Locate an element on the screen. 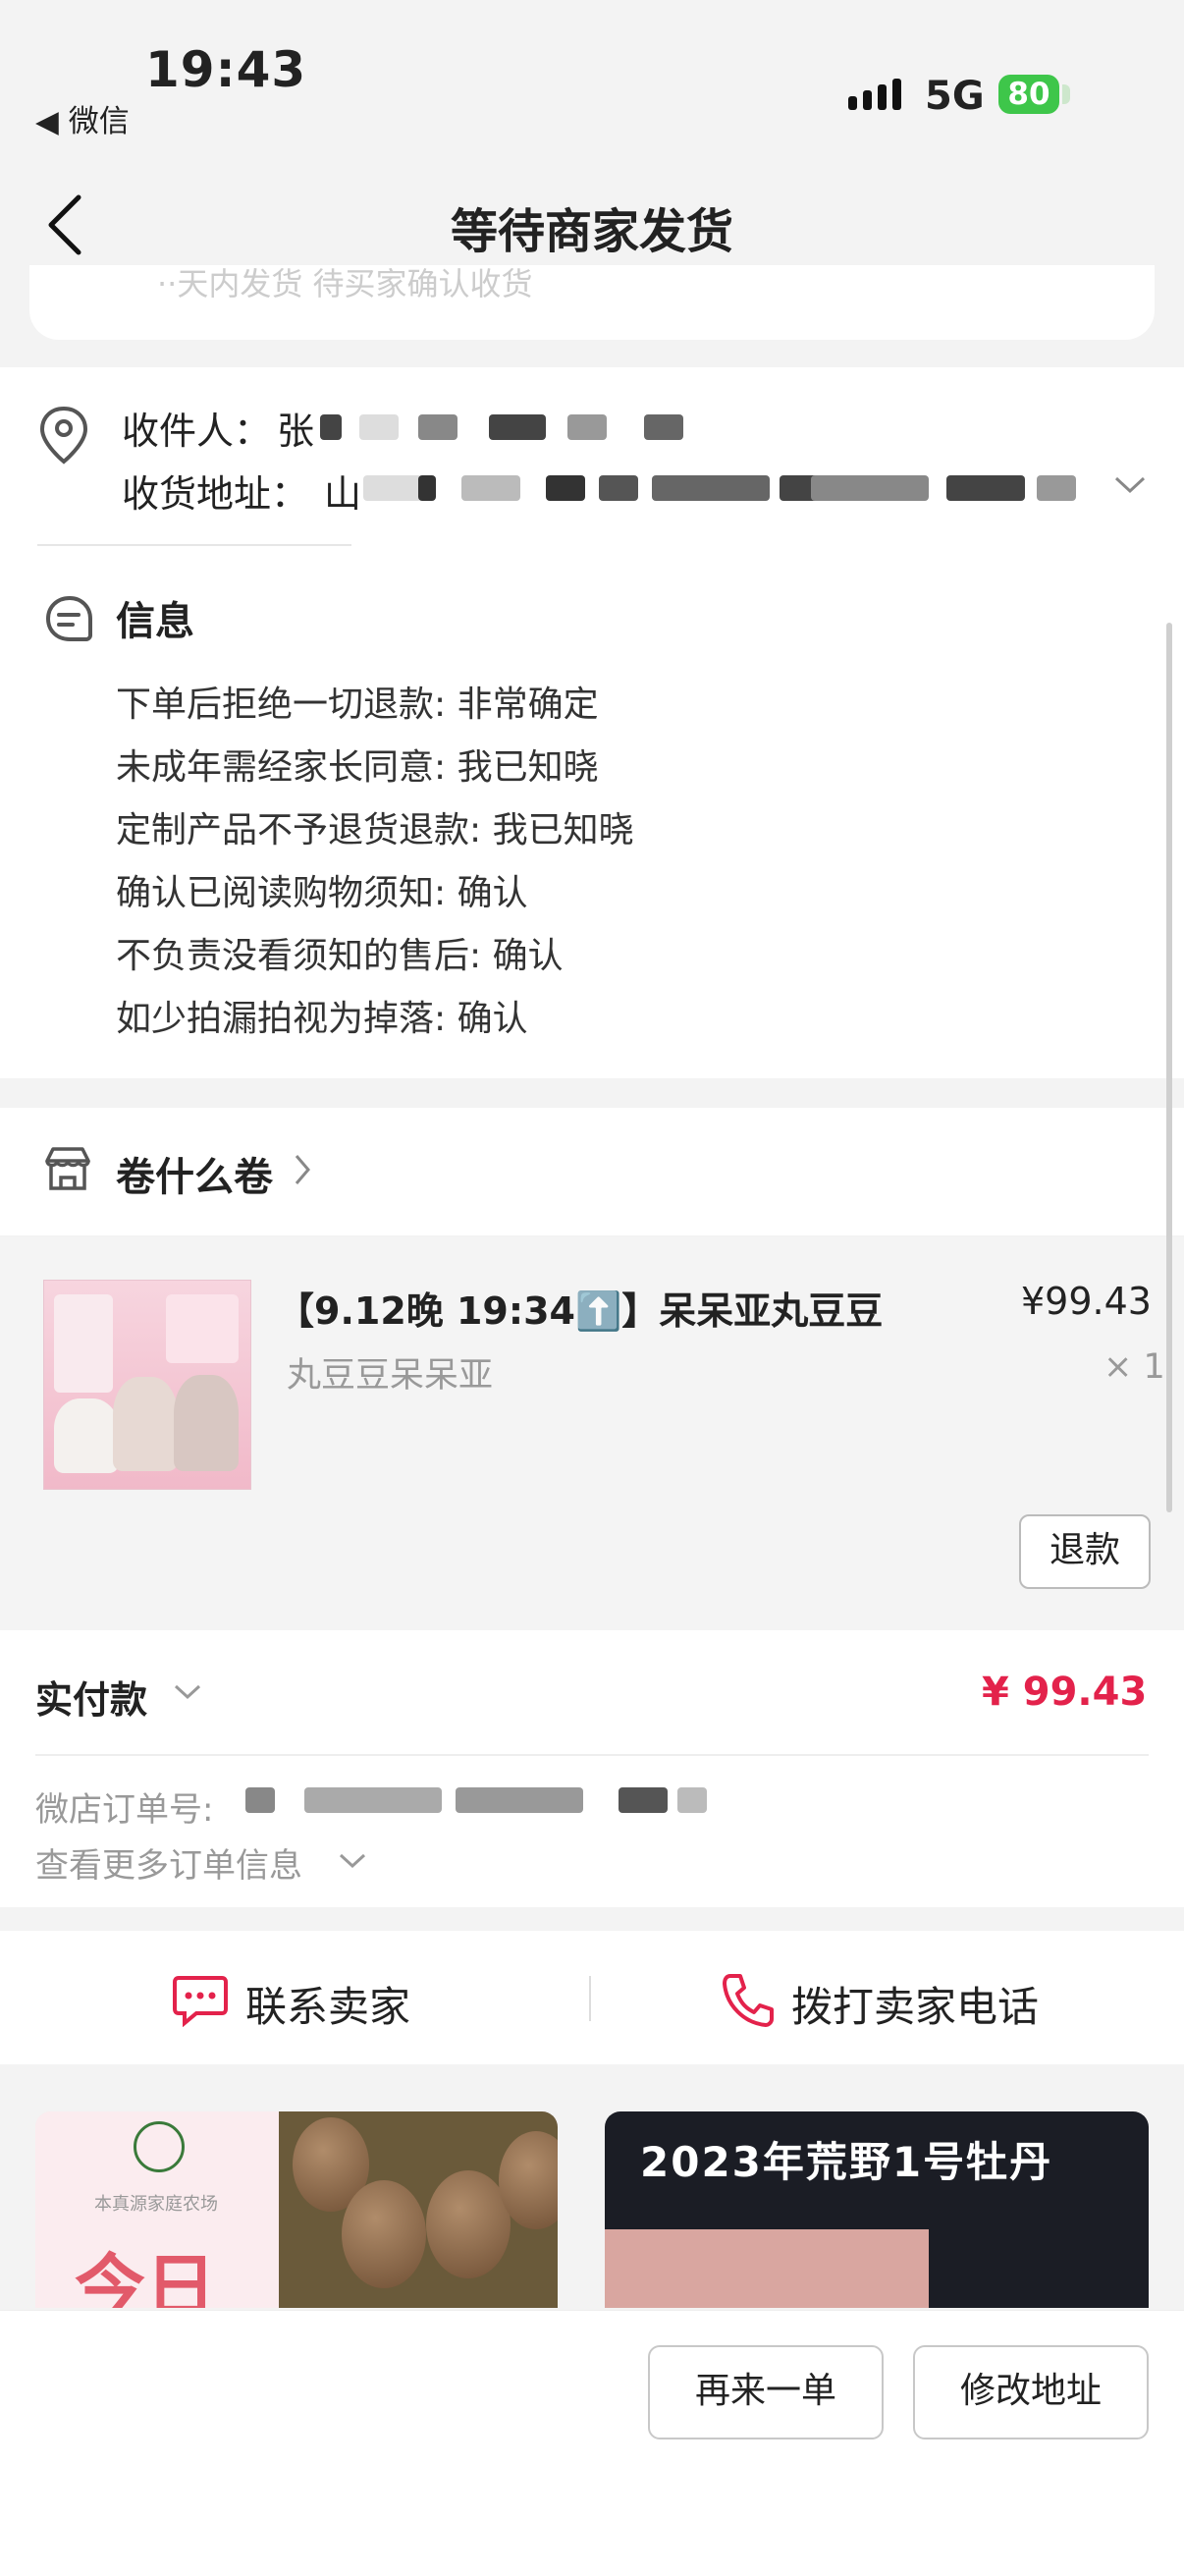  network-type: 5G is located at coordinates (955, 97).